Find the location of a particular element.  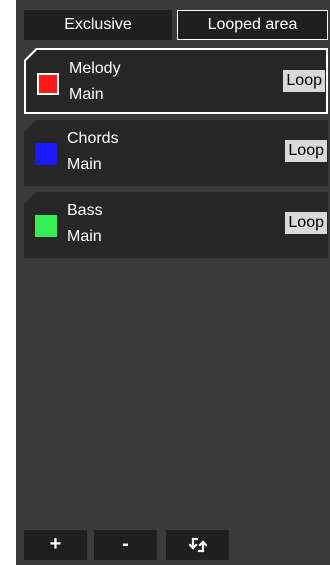

tab-bar: Exclusive Looped area is located at coordinates (173, 22).